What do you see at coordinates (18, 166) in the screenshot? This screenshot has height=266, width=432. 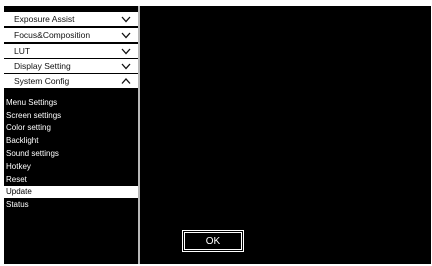 I see `sidebar-item-label: Hotkey` at bounding box center [18, 166].